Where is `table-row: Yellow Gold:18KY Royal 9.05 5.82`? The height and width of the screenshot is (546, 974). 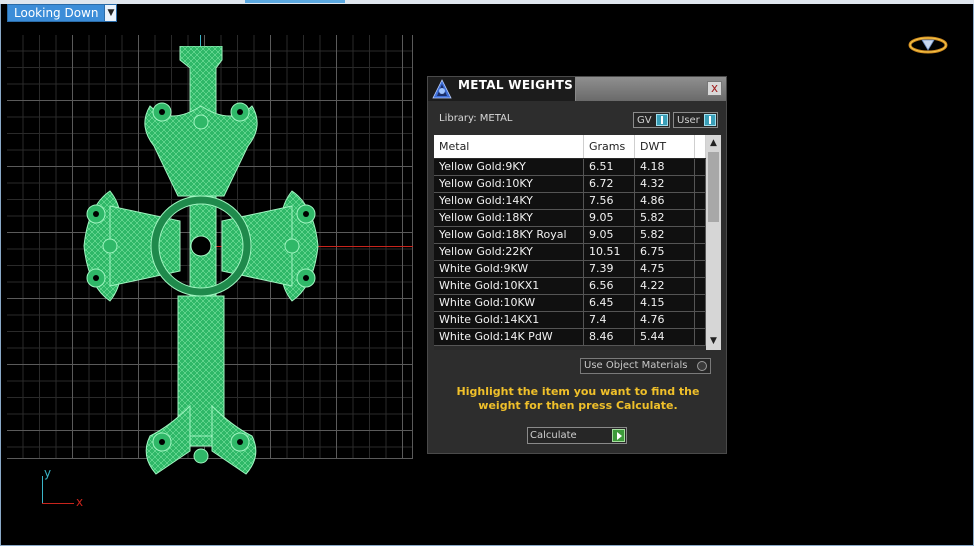 table-row: Yellow Gold:18KY Royal 9.05 5.82 is located at coordinates (570, 235).